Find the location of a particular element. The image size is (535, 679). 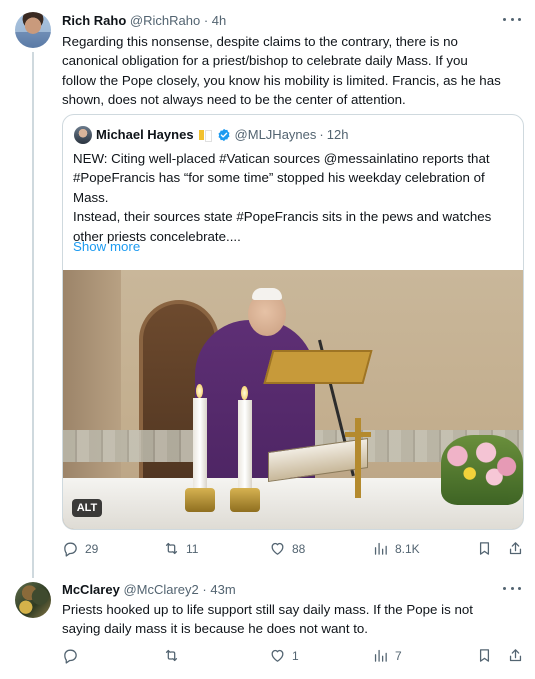

verified-icon is located at coordinates (224, 134).